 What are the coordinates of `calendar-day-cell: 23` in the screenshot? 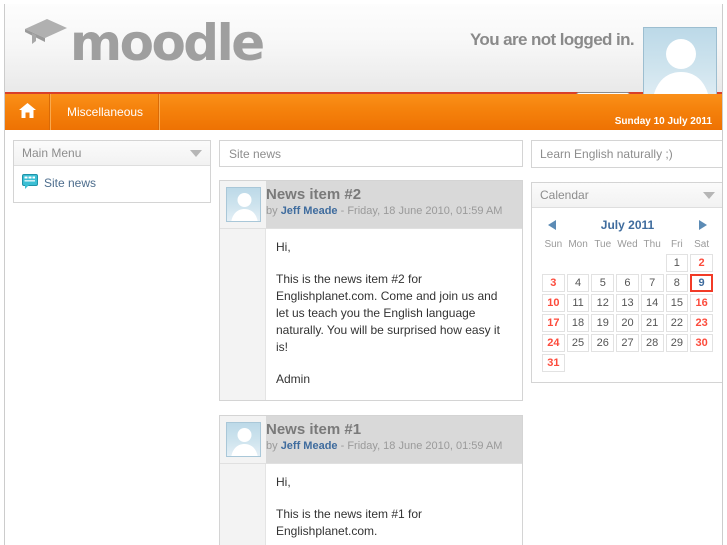 It's located at (701, 323).